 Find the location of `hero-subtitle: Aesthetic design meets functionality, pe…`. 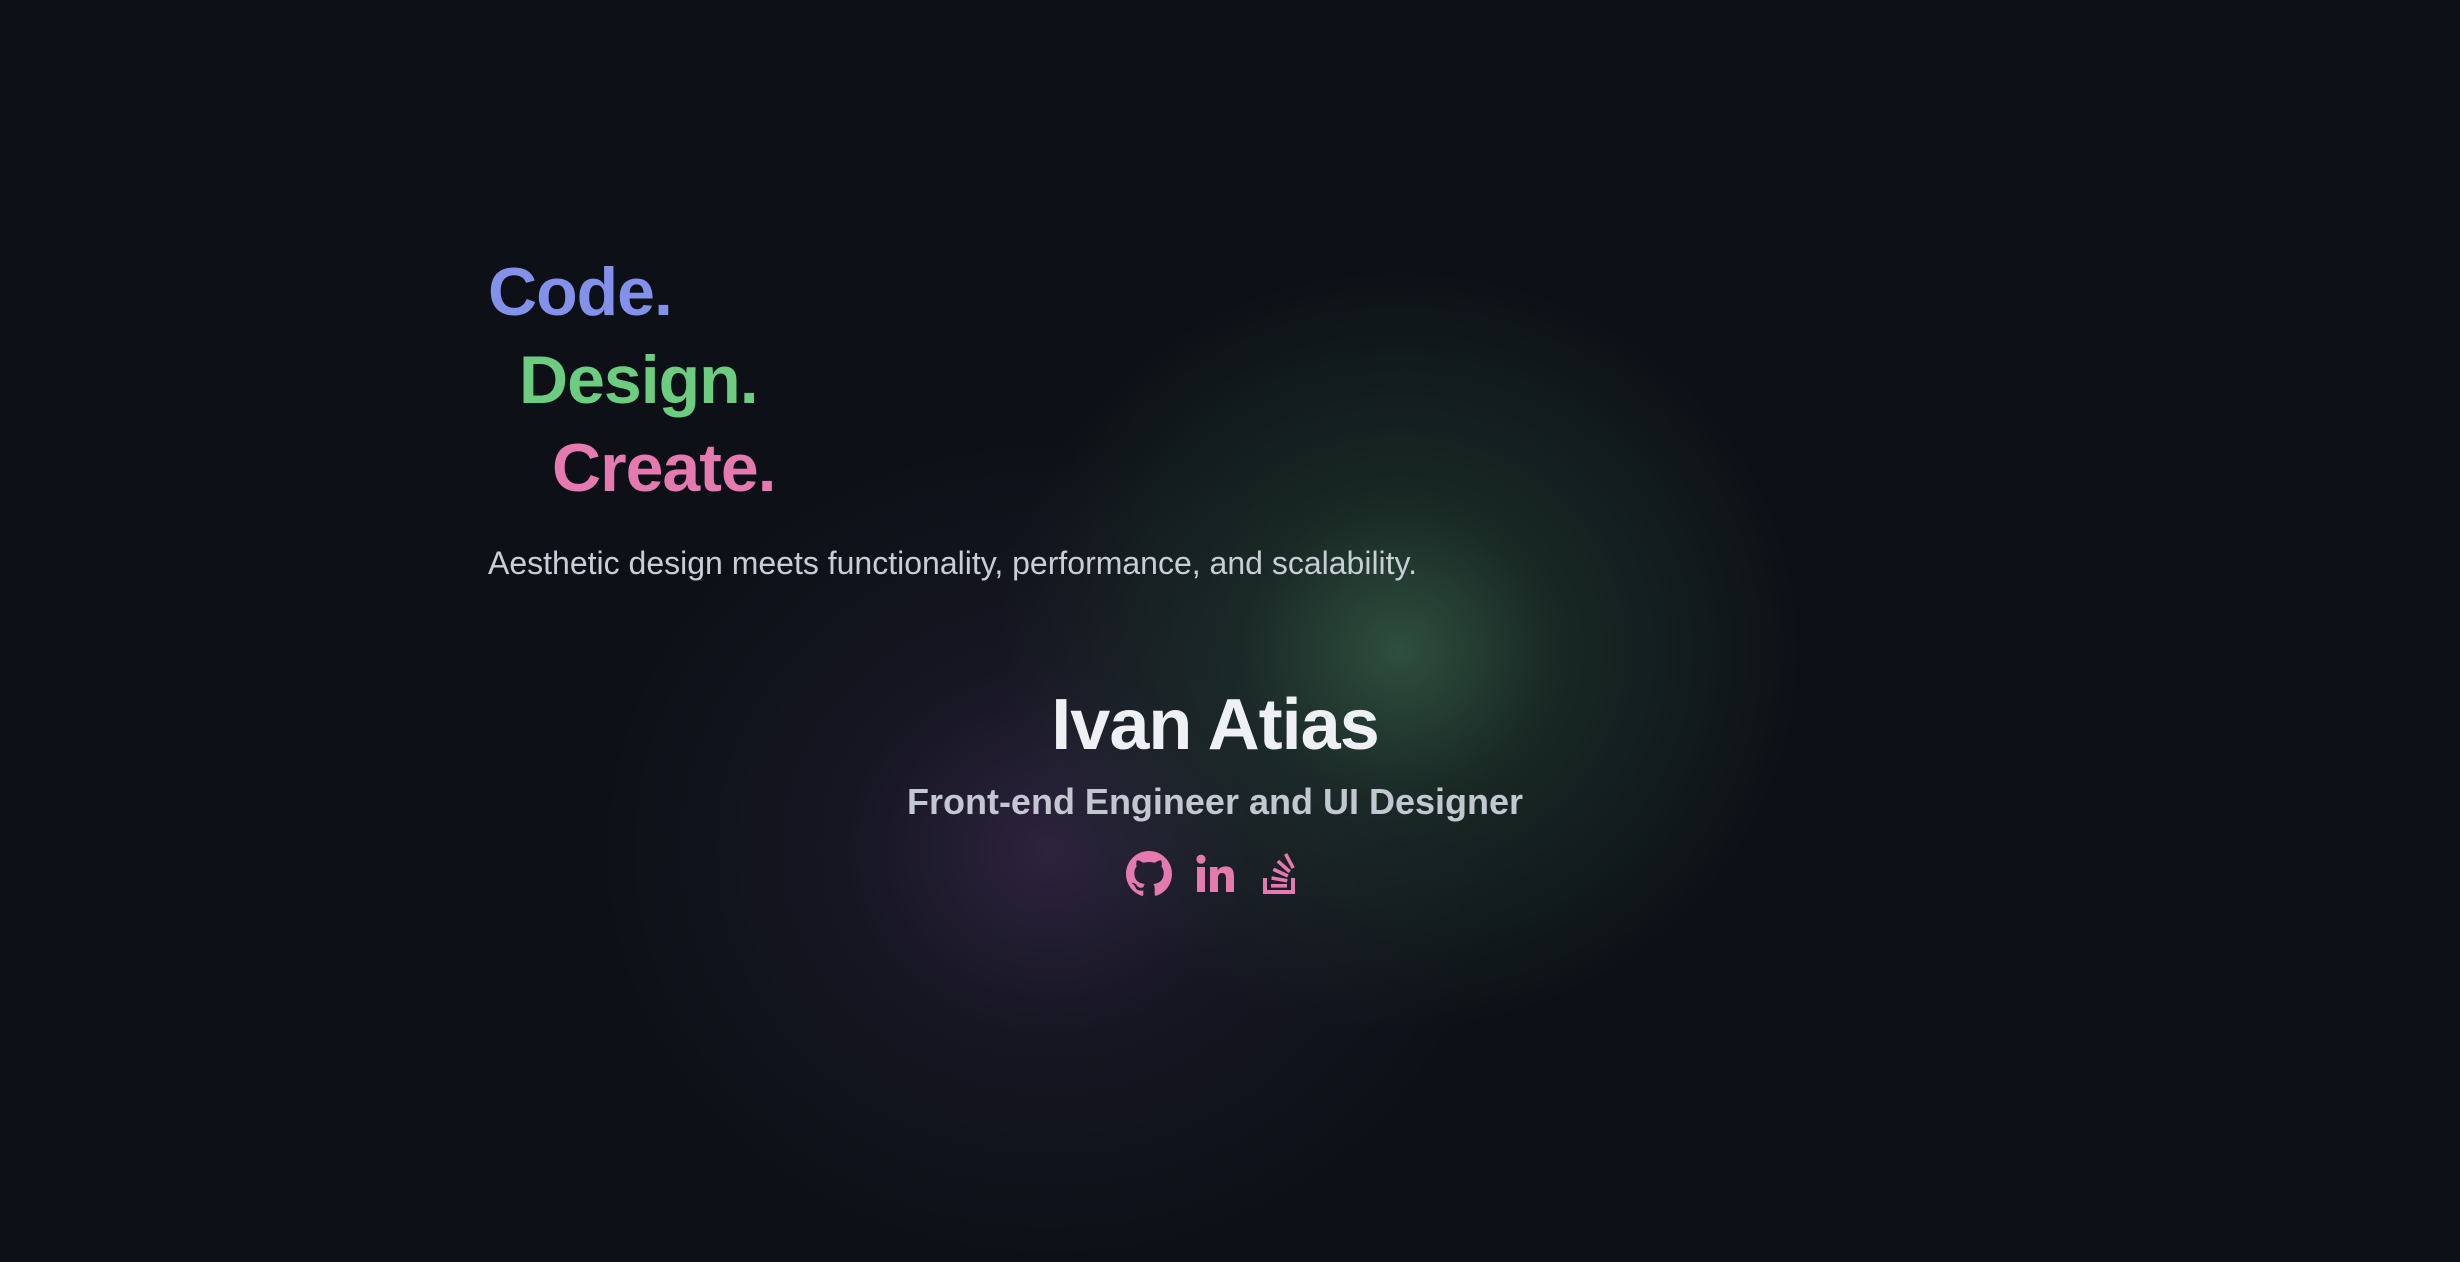

hero-subtitle: Aesthetic design meets functionality, pe… is located at coordinates (953, 563).